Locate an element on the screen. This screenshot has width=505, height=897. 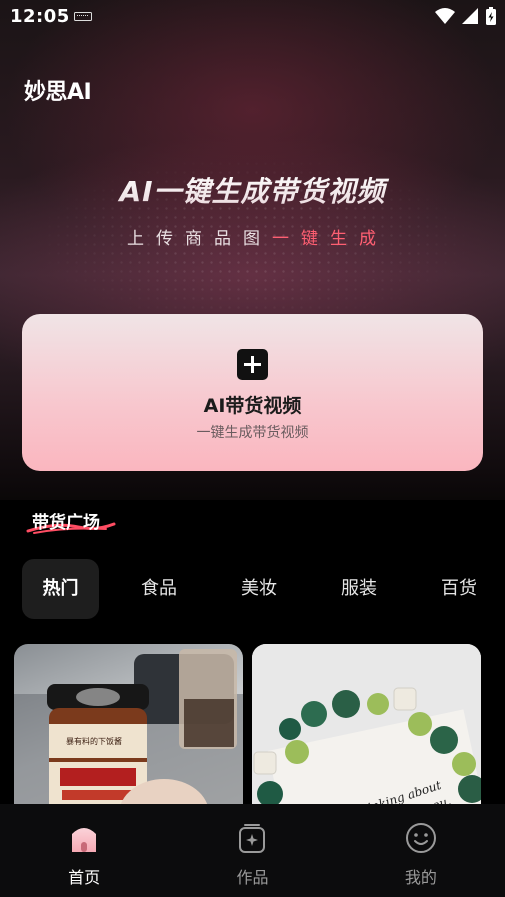
wifi-icon is located at coordinates (445, 16).